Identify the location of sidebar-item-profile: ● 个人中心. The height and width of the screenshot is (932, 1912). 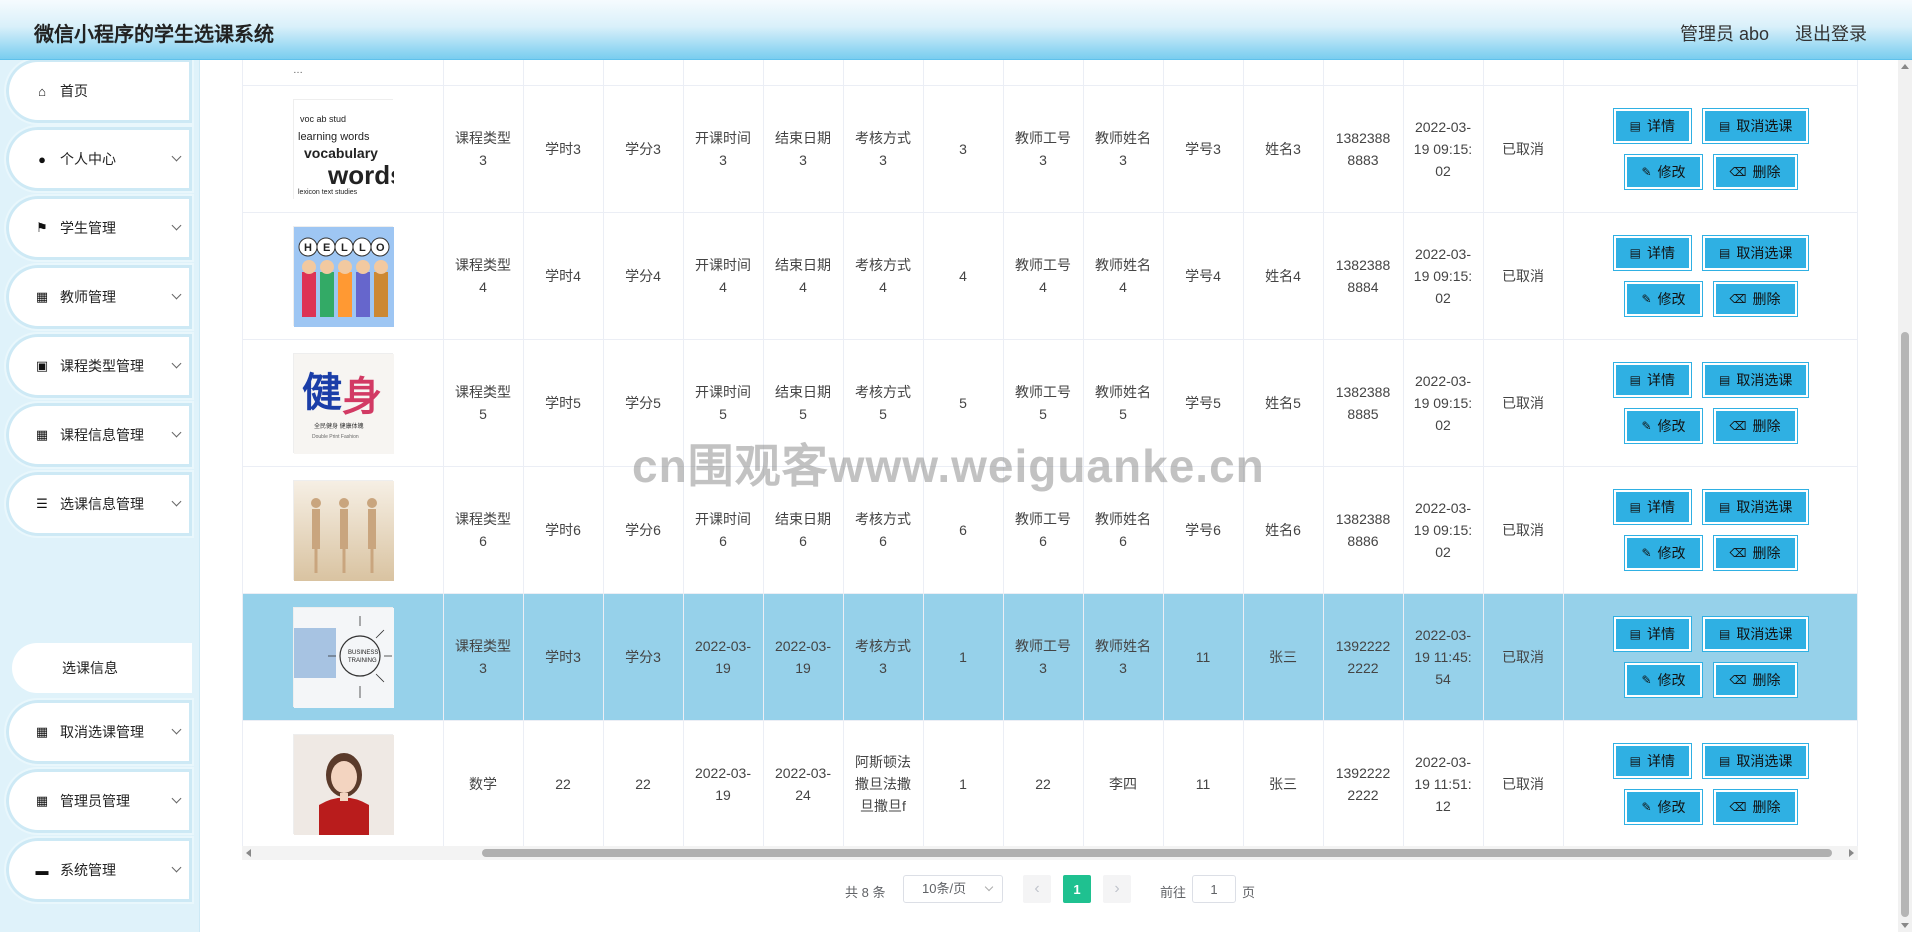
(99, 159).